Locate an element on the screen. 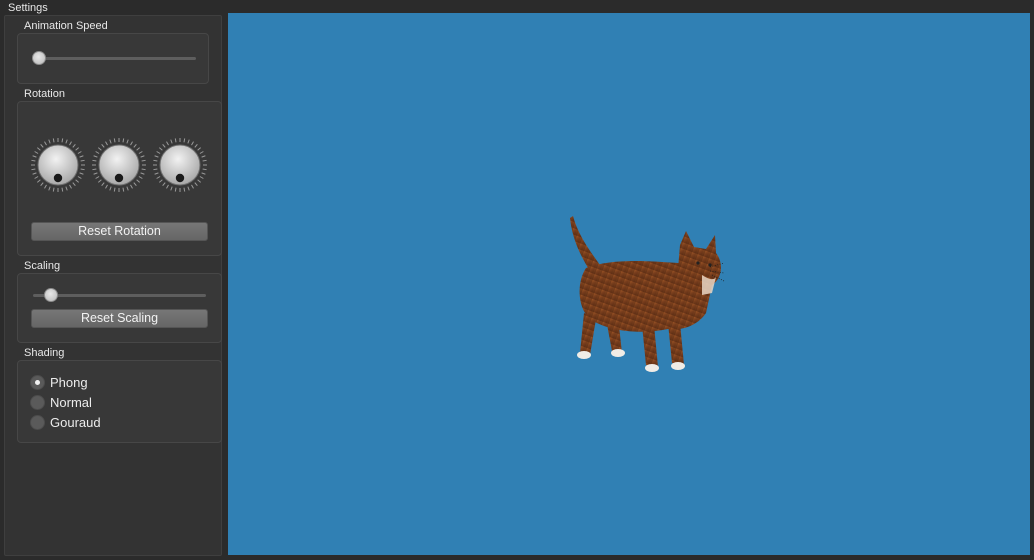  scaling-slider-track is located at coordinates (119, 295).